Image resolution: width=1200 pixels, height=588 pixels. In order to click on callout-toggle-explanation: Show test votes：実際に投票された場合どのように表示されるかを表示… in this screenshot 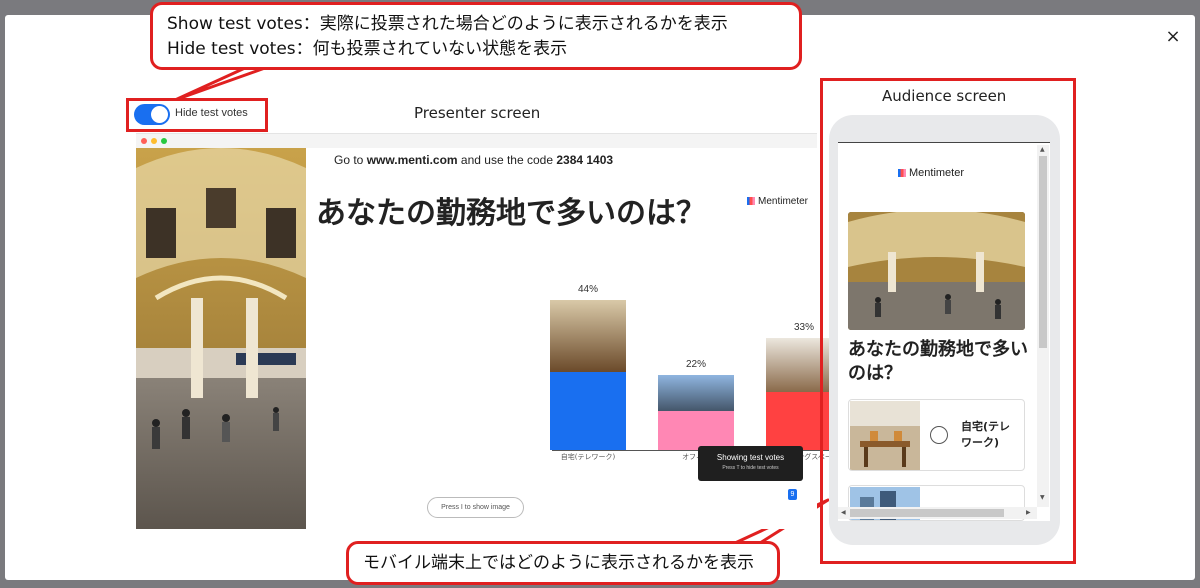, I will do `click(476, 36)`.